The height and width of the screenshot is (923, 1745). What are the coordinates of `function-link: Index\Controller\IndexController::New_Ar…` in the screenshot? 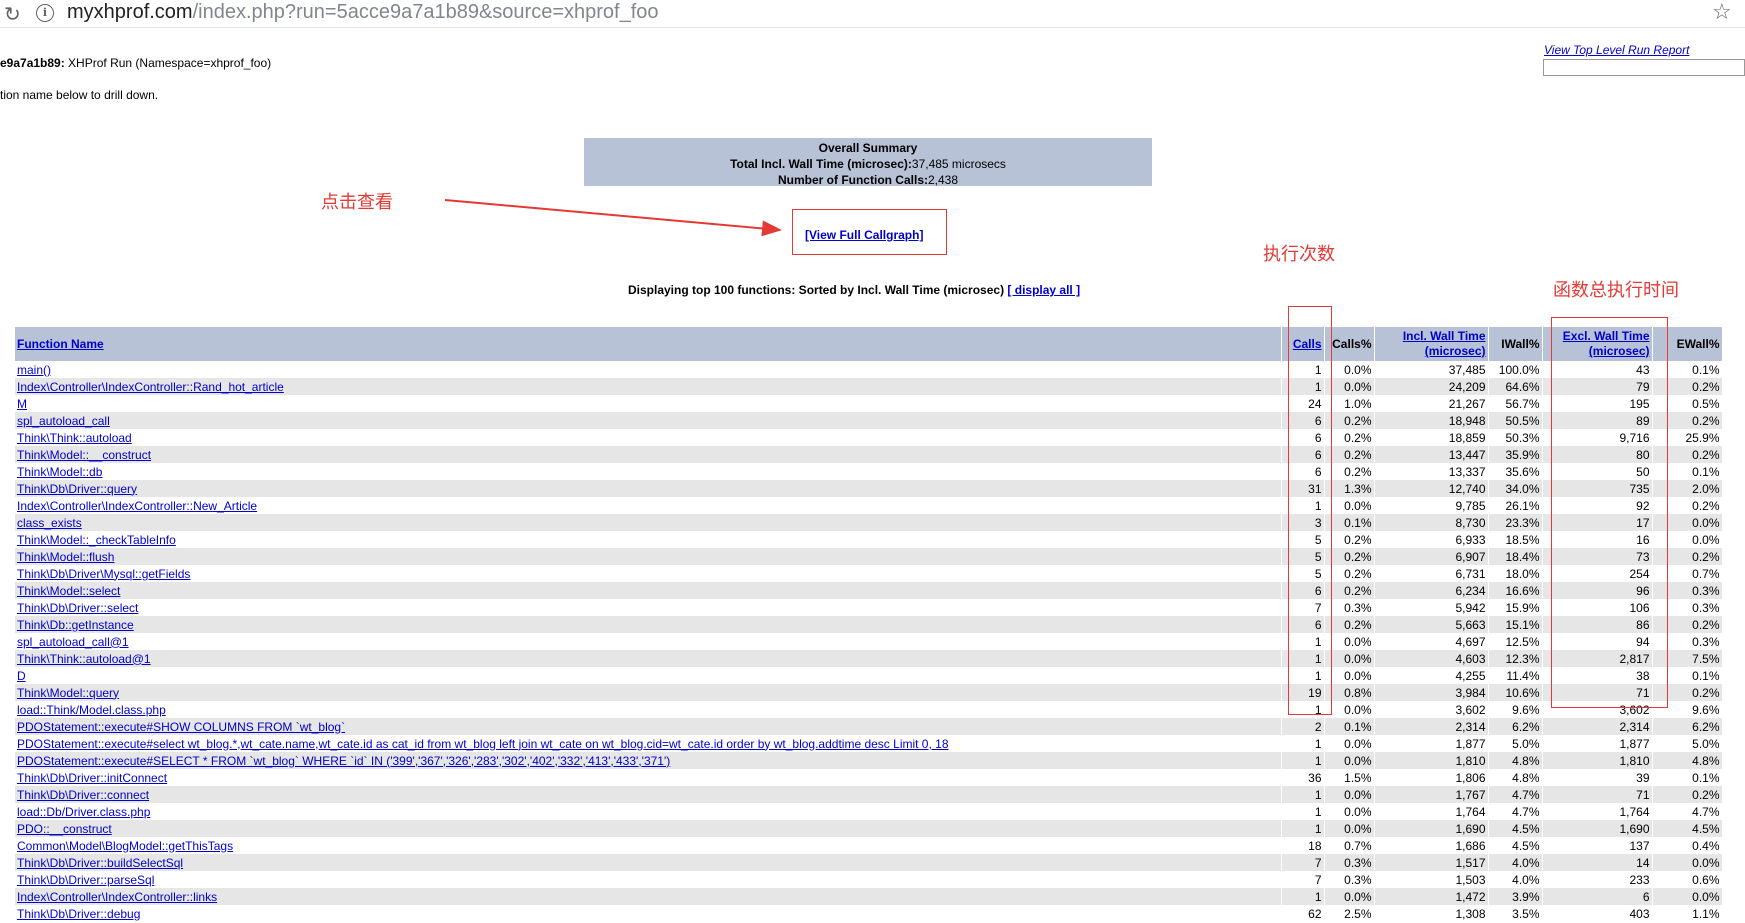 It's located at (137, 506).